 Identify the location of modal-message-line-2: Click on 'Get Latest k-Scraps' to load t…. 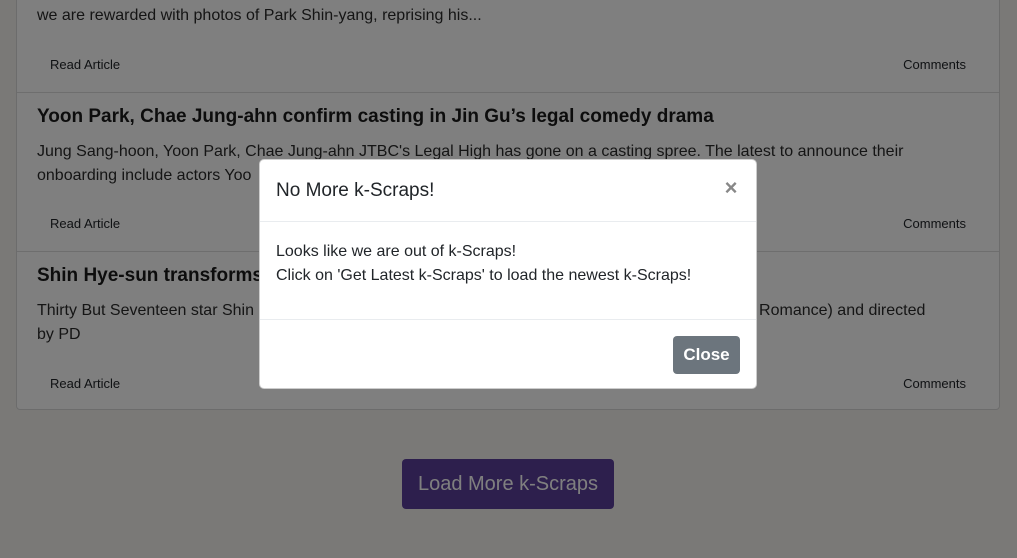
(484, 275).